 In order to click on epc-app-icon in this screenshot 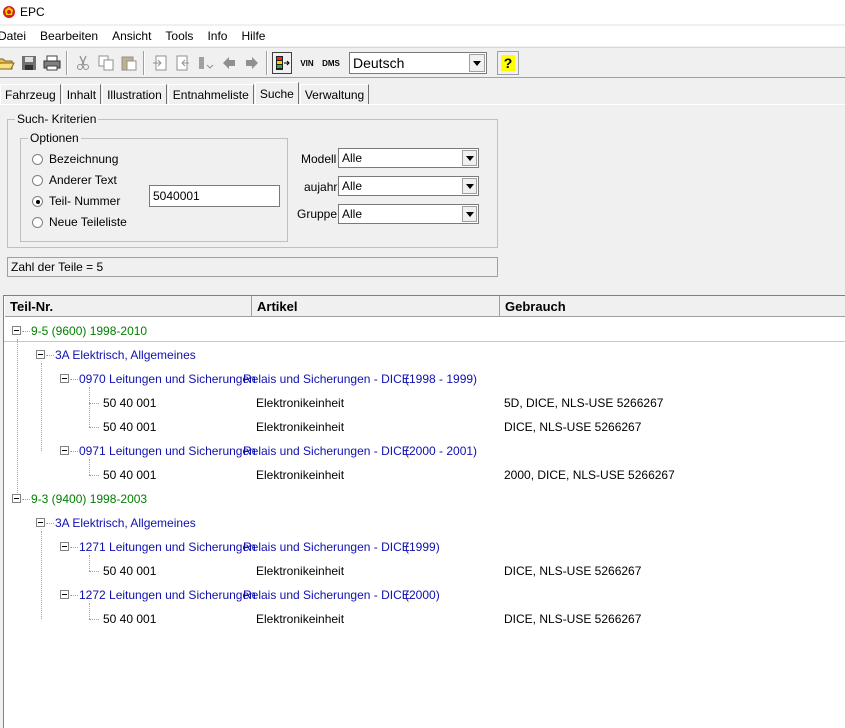, I will do `click(9, 12)`.